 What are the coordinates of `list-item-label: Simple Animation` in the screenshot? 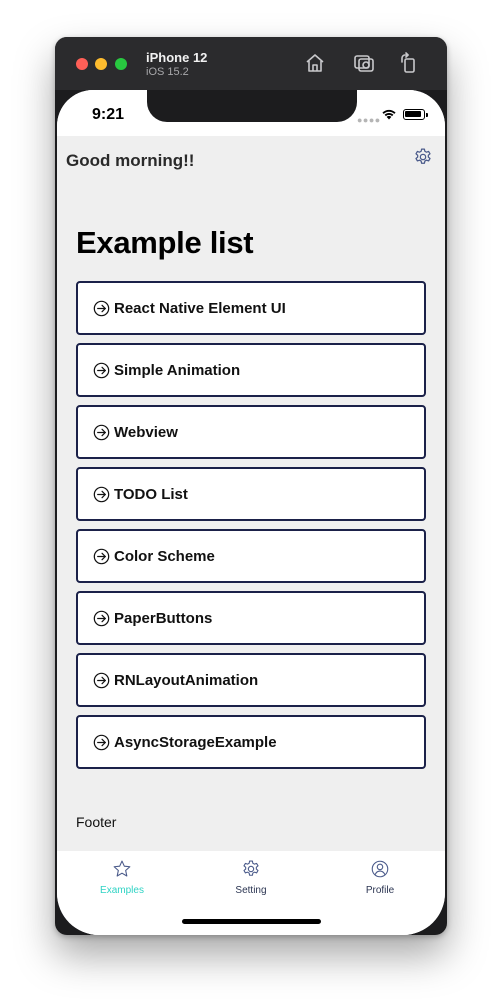 It's located at (177, 370).